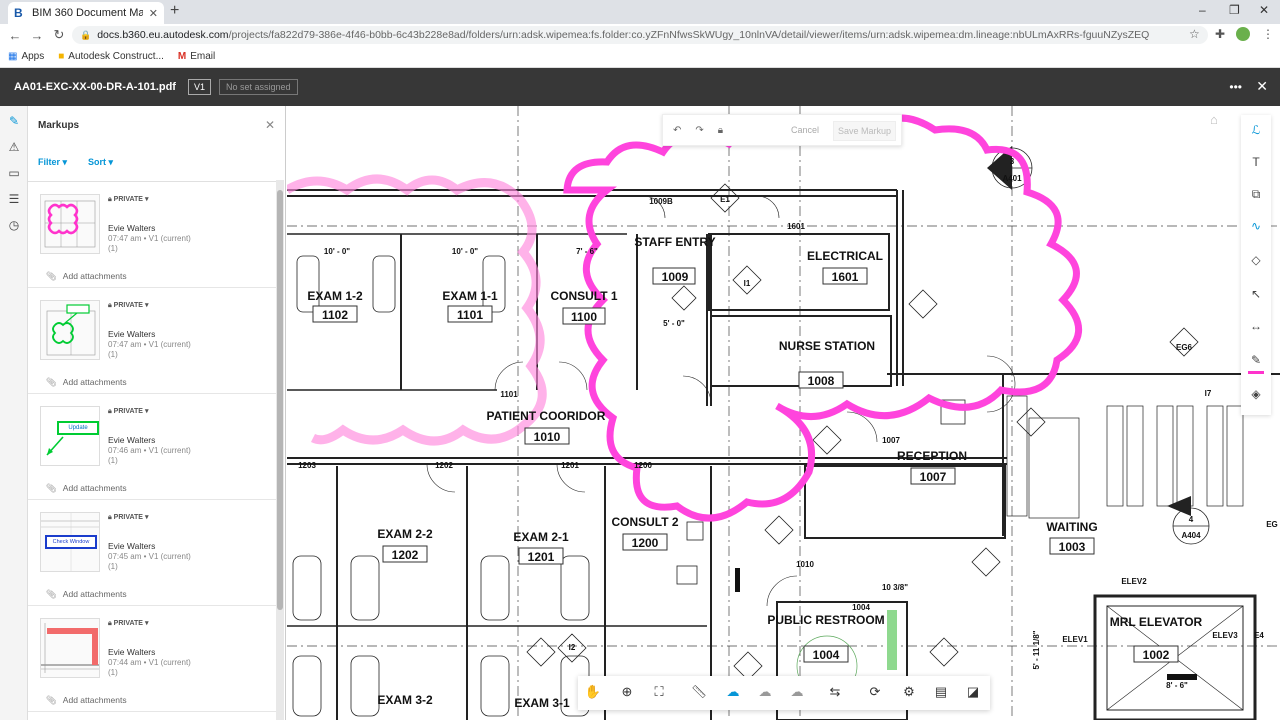 Image resolution: width=1280 pixels, height=720 pixels. I want to click on tag-label: EG, so click(1272, 524).